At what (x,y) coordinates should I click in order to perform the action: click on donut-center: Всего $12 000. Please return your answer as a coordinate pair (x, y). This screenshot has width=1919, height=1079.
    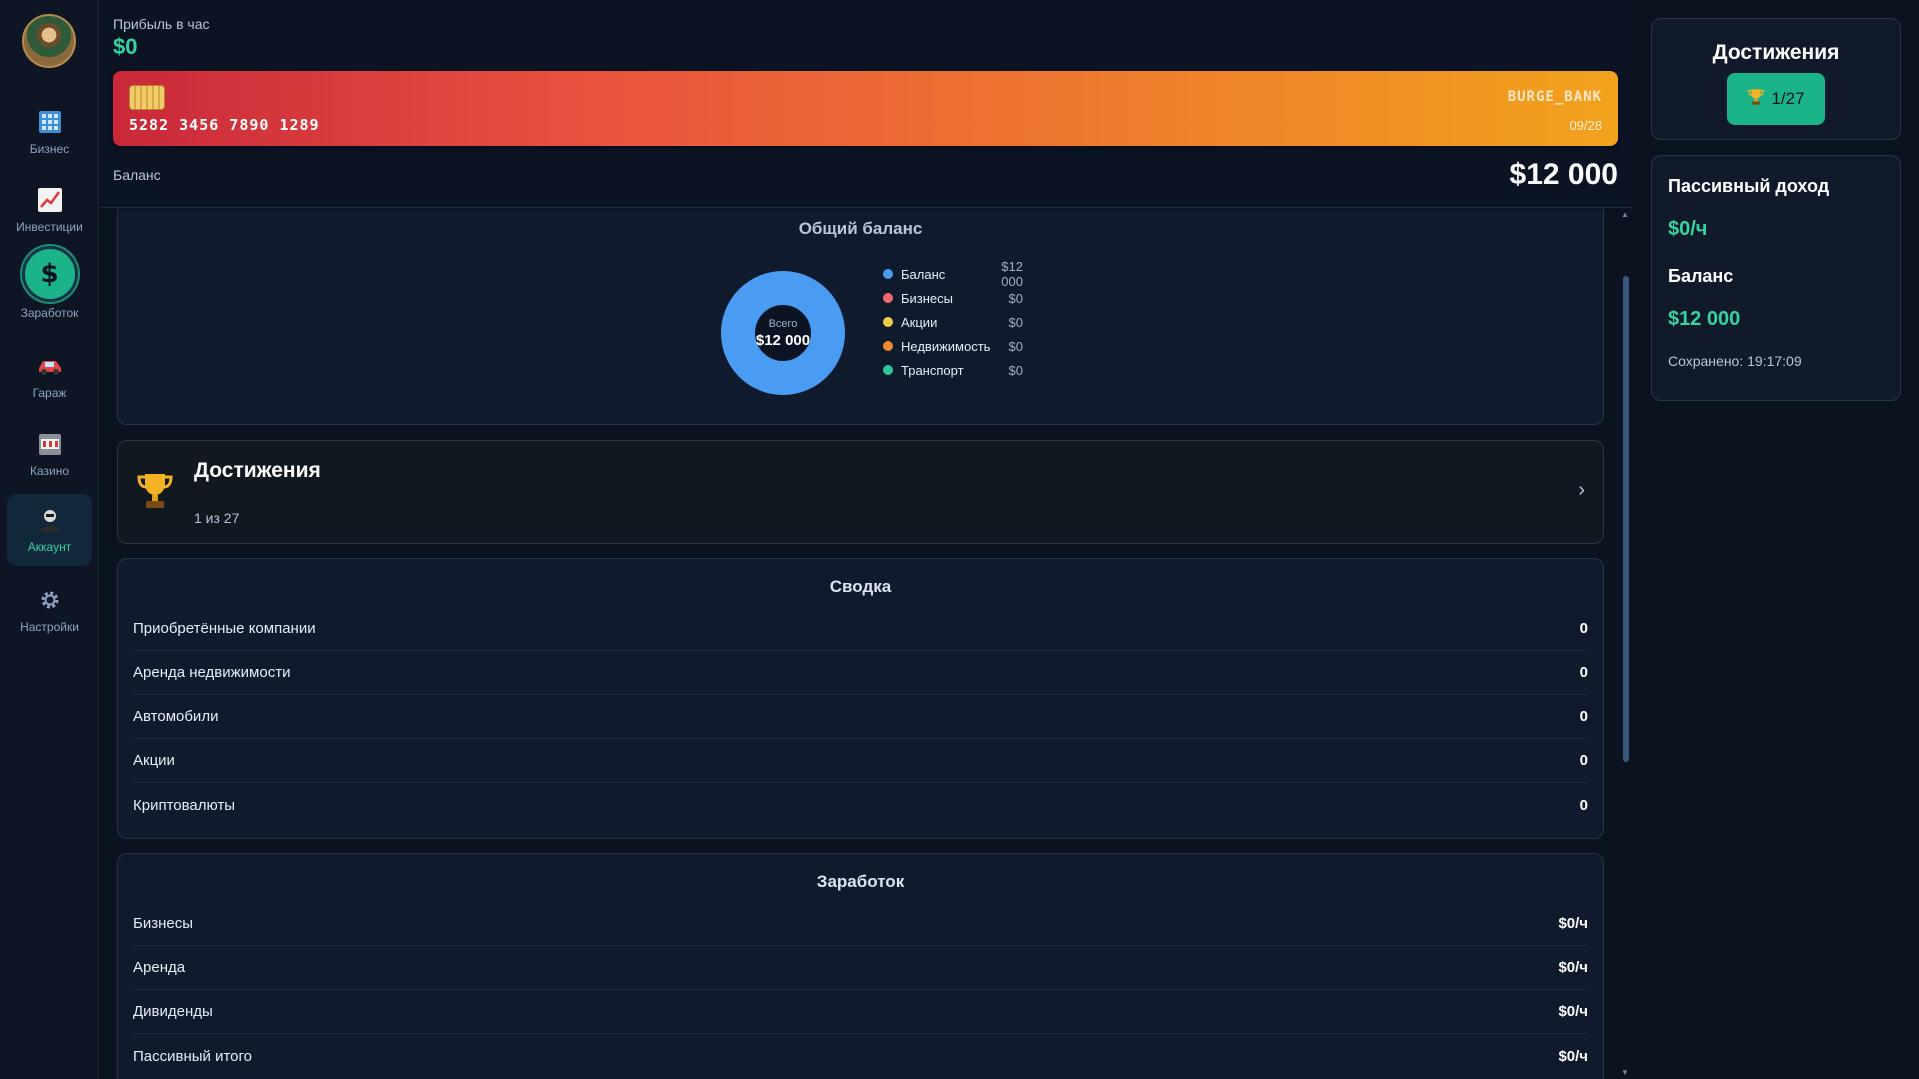
    Looking at the image, I should click on (783, 333).